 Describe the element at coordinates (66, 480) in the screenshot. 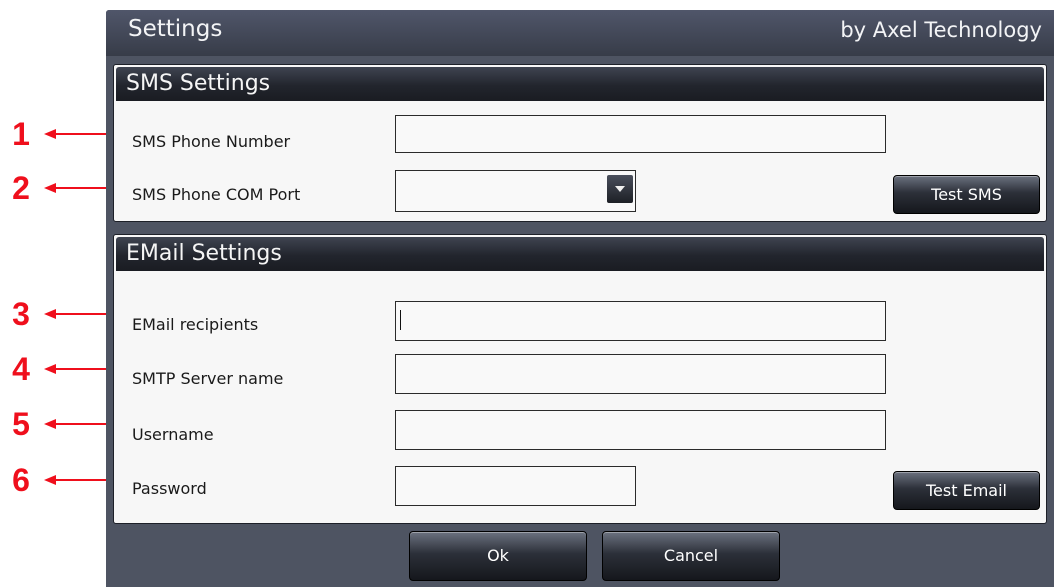

I see `annotation-6: 6` at that location.